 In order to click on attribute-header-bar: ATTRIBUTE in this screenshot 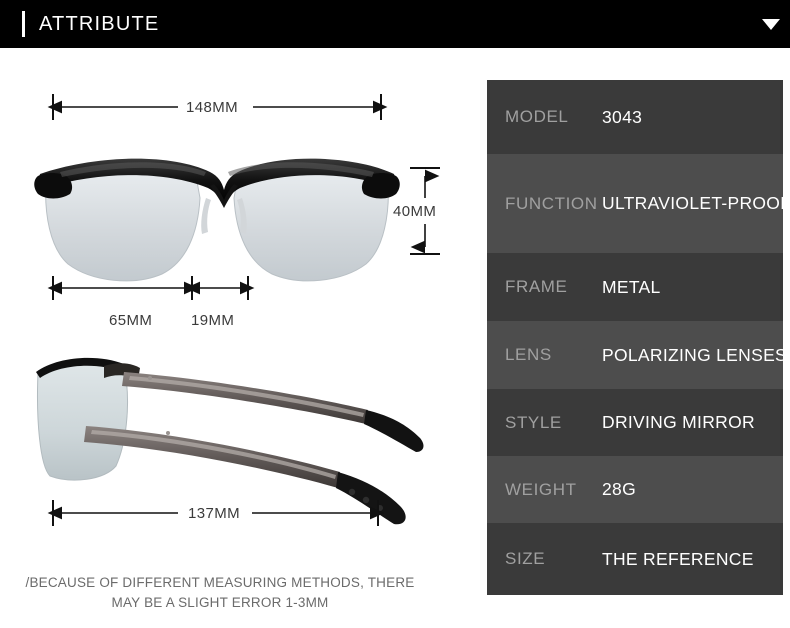, I will do `click(395, 24)`.